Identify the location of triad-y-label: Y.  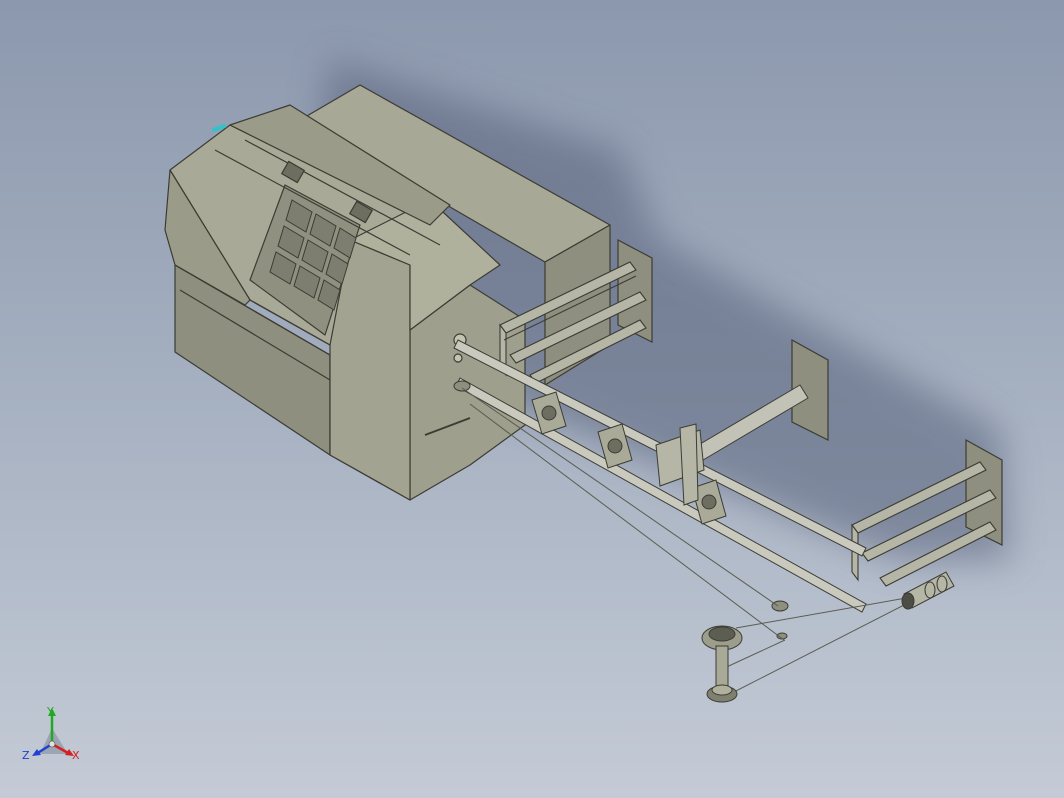
(50, 711).